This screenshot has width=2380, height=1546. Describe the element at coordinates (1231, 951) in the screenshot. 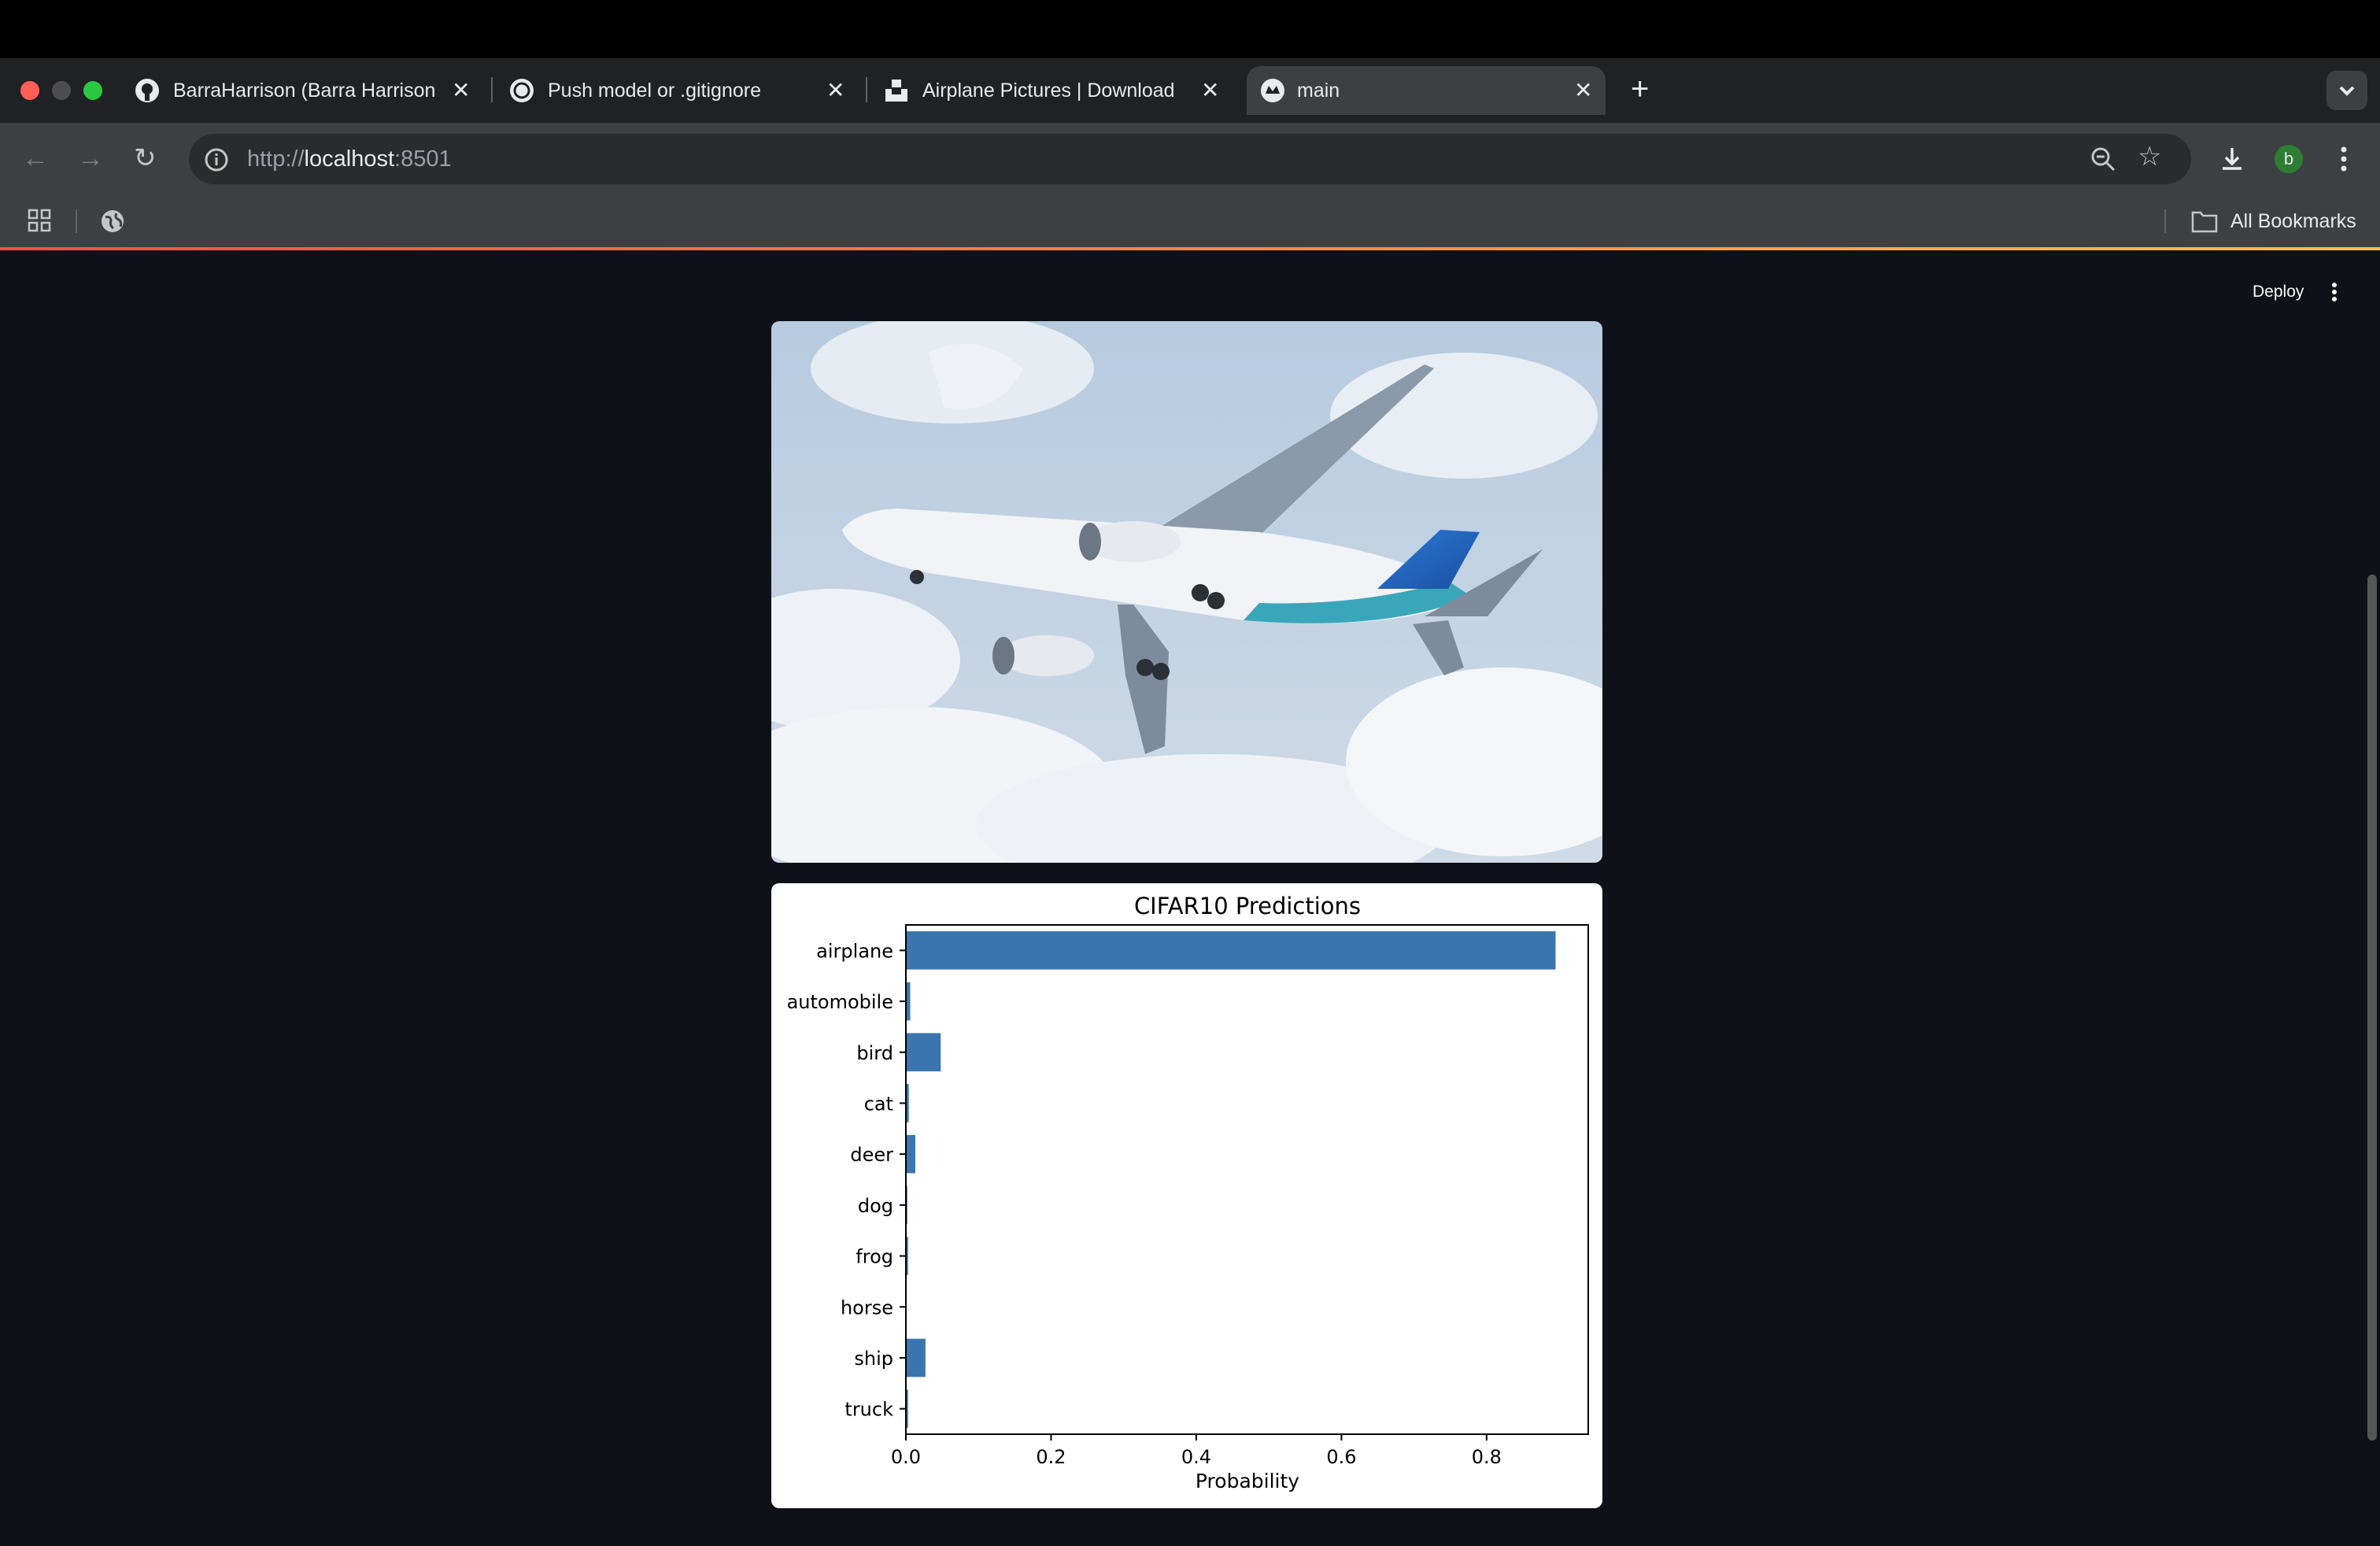

I see `bar-airplane` at that location.